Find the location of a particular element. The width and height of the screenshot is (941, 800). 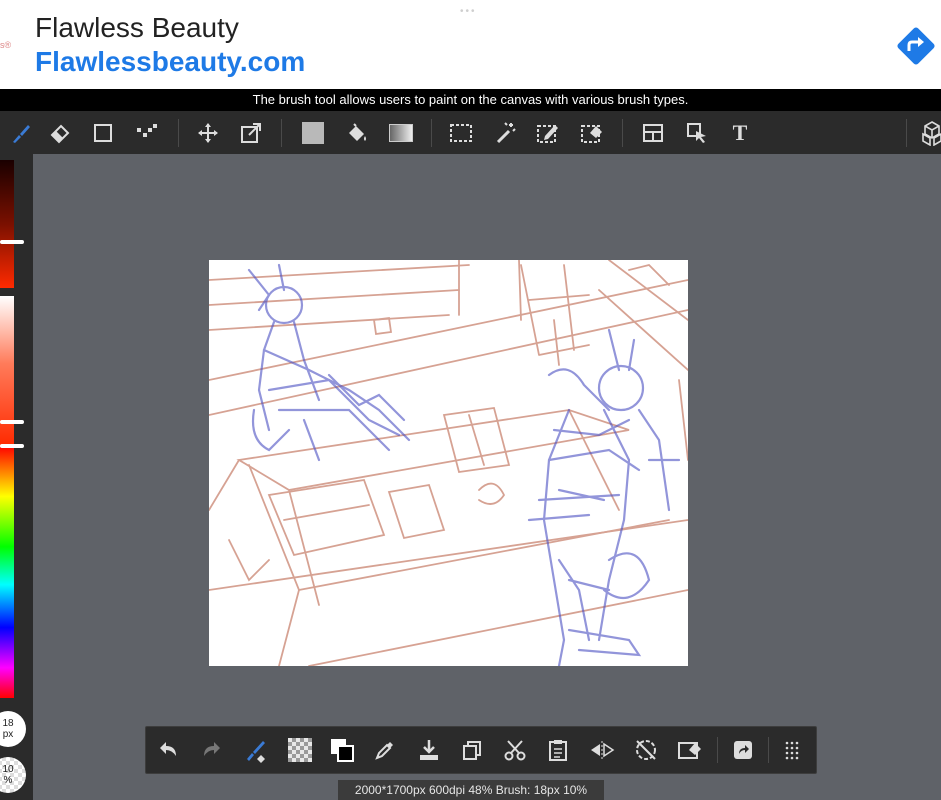

brush-icon is located at coordinates (20, 132).